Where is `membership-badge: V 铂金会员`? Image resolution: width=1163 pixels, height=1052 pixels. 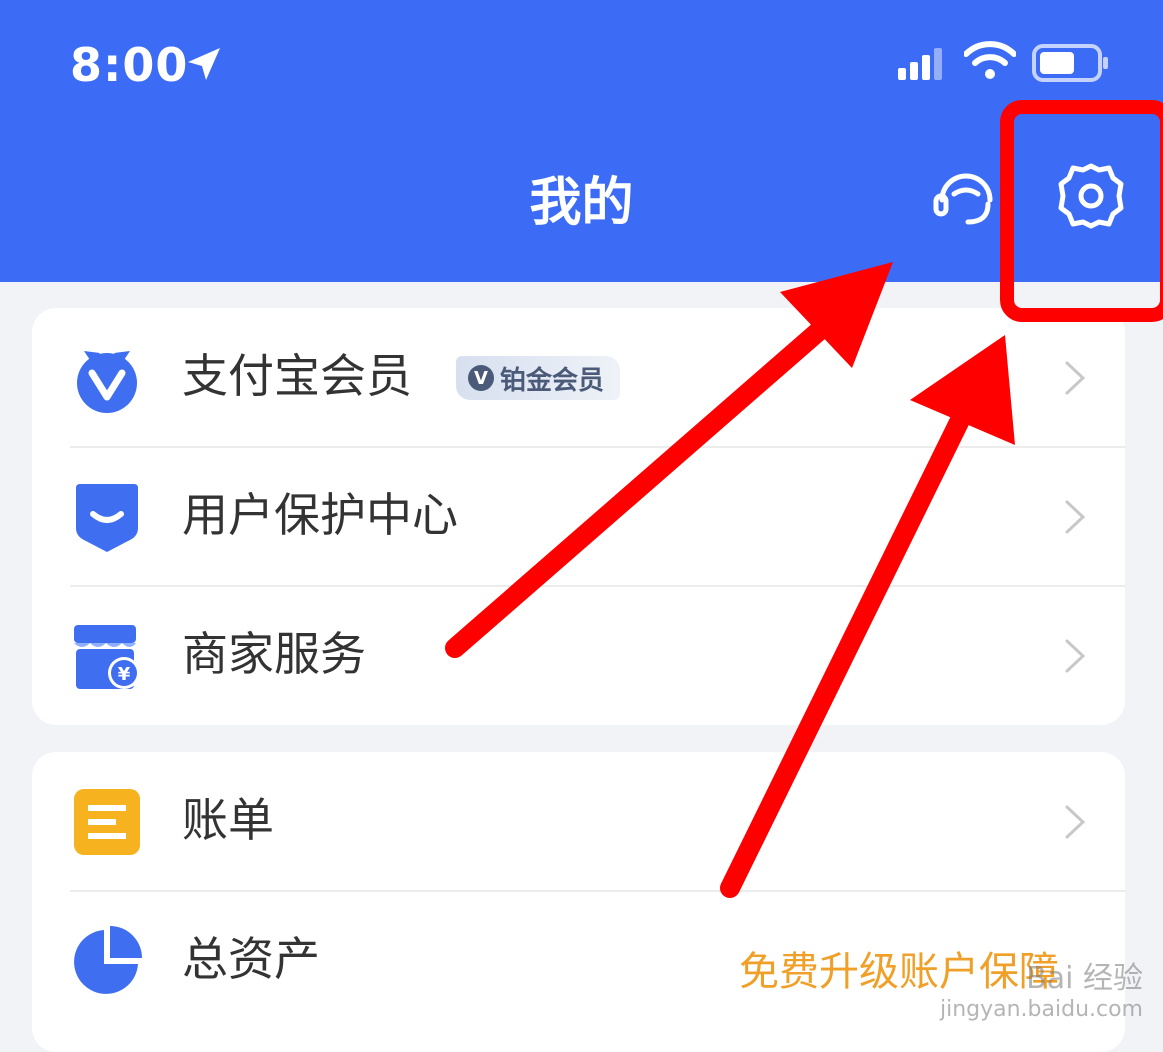
membership-badge: V 铂金会员 is located at coordinates (538, 378).